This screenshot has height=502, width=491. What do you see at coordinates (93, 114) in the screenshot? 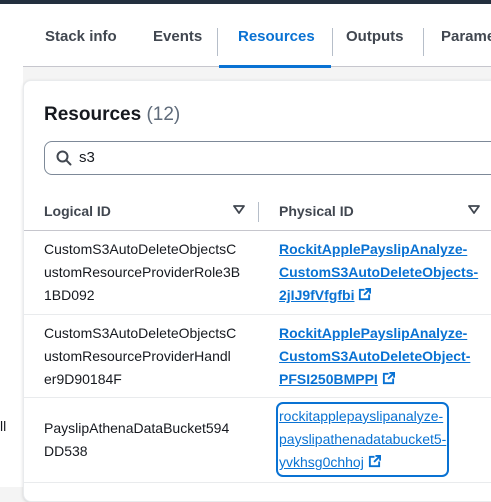
I see `panel-title-text: Resources` at bounding box center [93, 114].